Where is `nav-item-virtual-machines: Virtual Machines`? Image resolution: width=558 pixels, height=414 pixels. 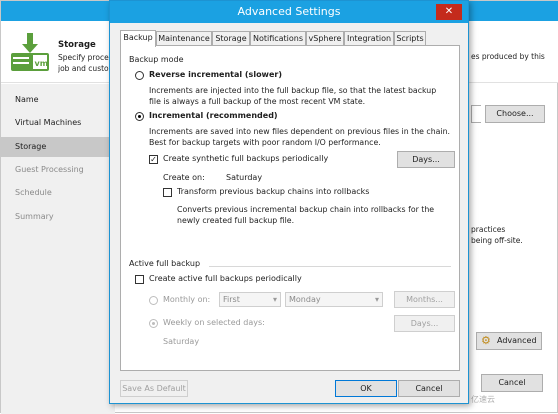 nav-item-virtual-machines: Virtual Machines is located at coordinates (58, 123).